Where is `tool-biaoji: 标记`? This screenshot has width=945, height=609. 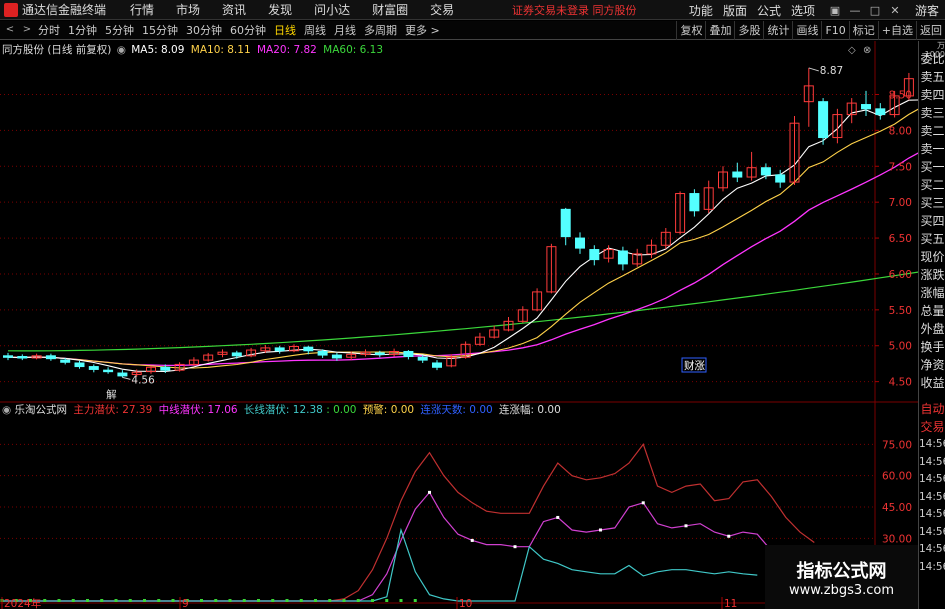 tool-biaoji: 标记 is located at coordinates (863, 30).